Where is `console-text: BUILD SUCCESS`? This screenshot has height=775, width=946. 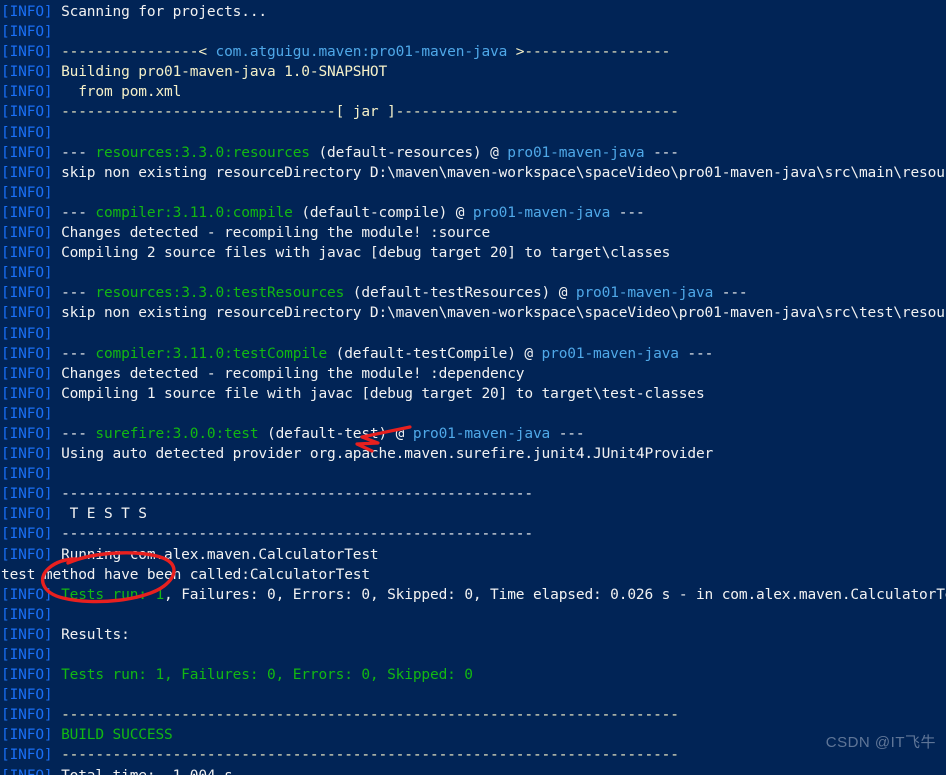
console-text: BUILD SUCCESS is located at coordinates (112, 735).